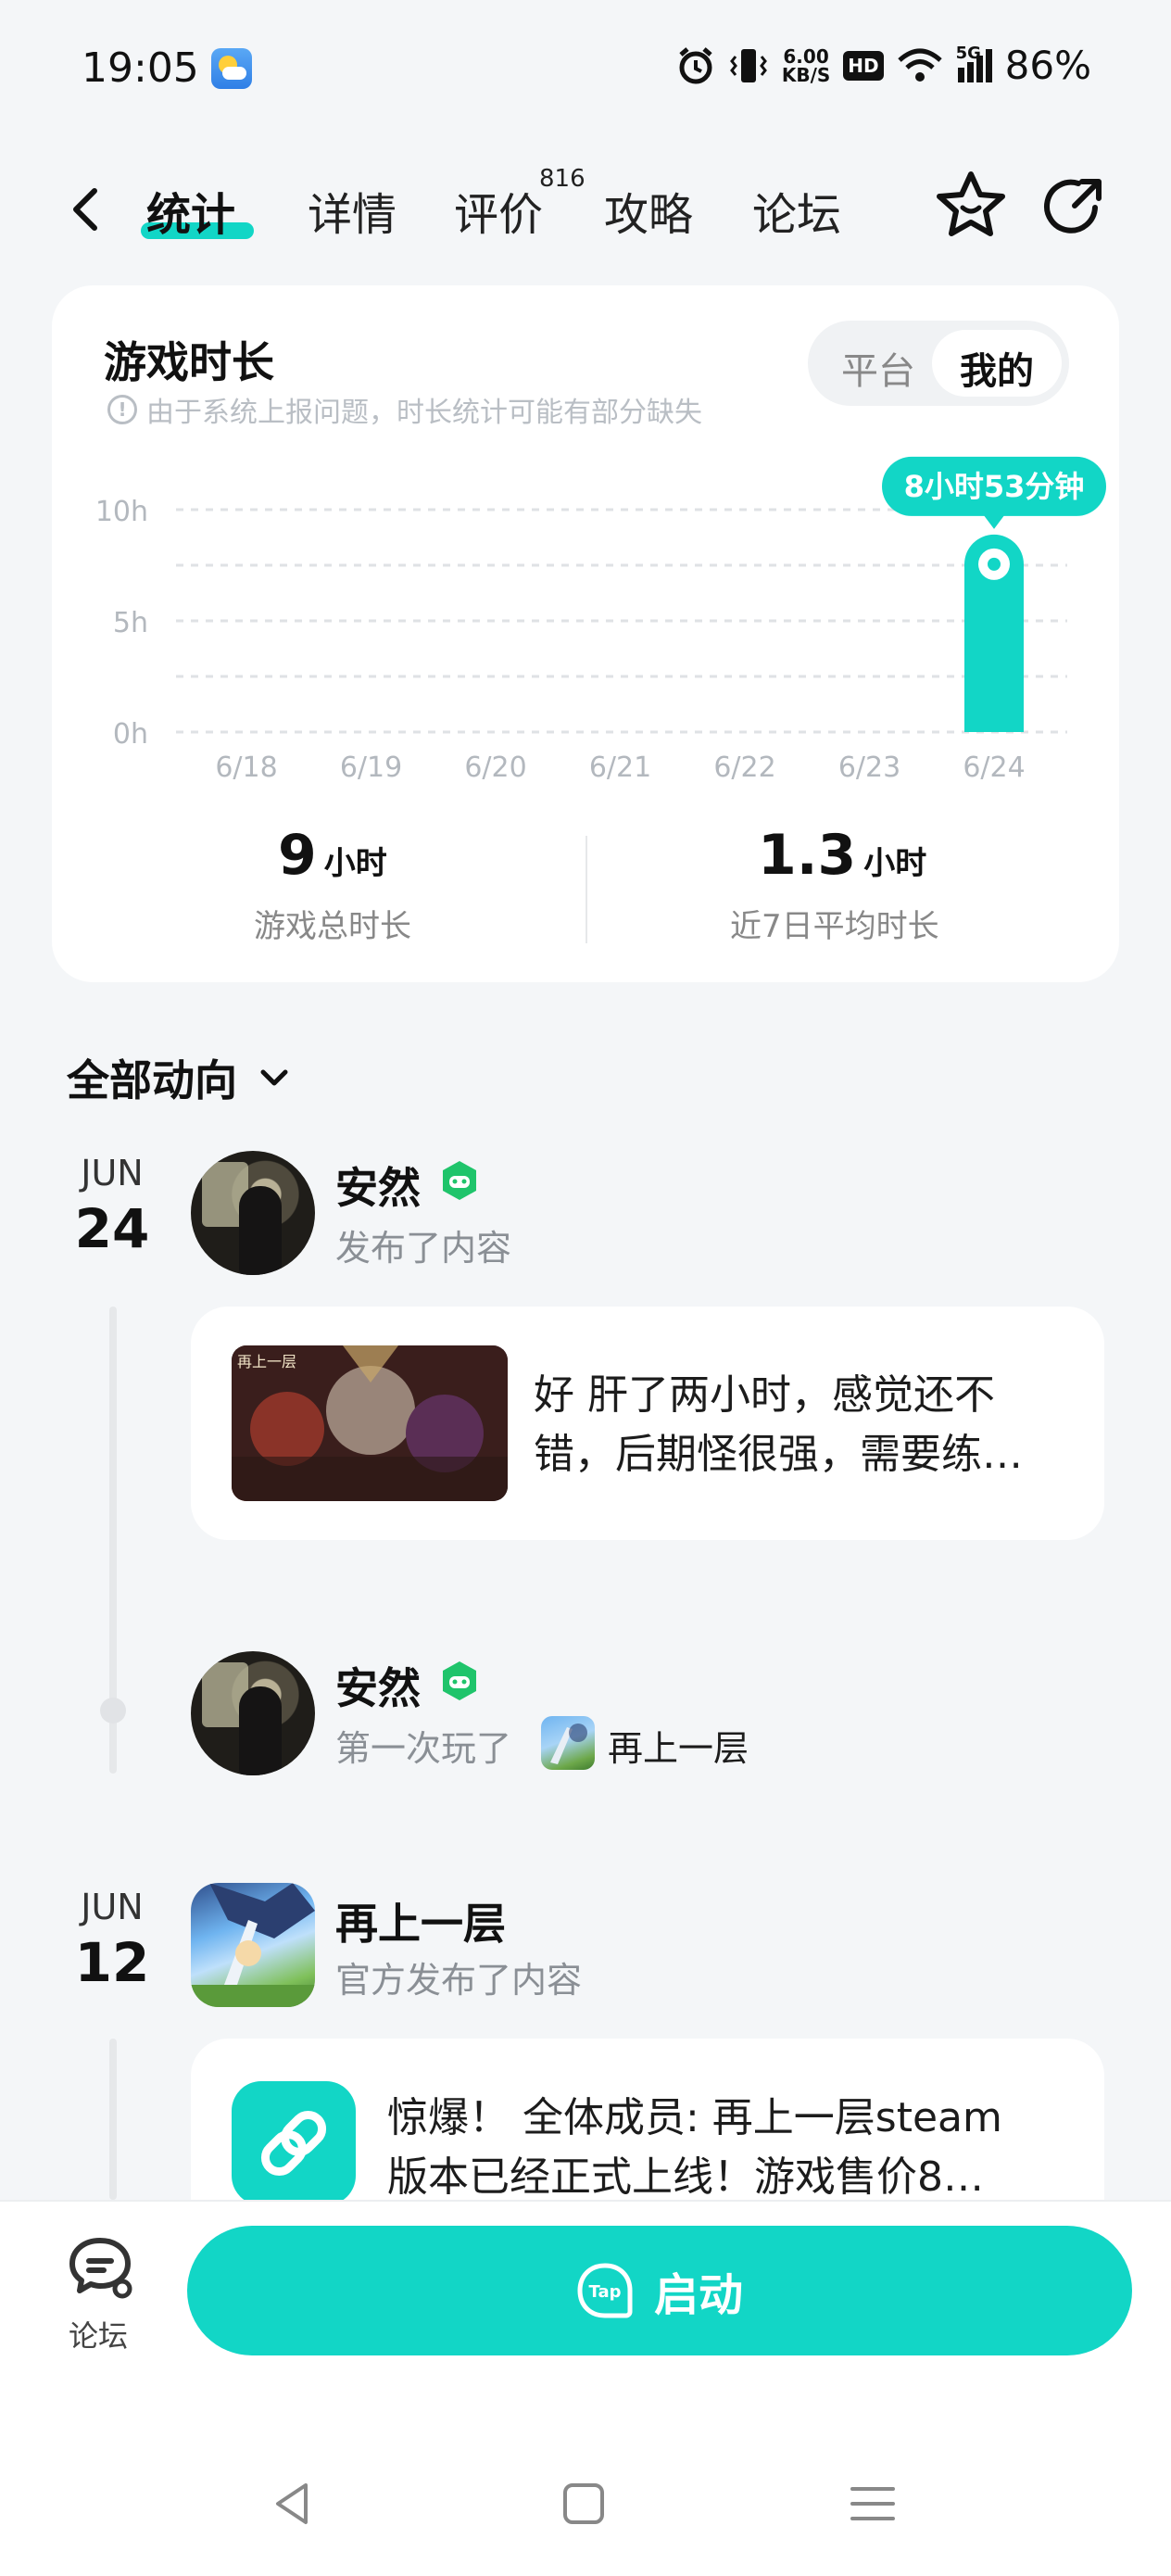  What do you see at coordinates (994, 767) in the screenshot?
I see `x-tick-label: 6/24` at bounding box center [994, 767].